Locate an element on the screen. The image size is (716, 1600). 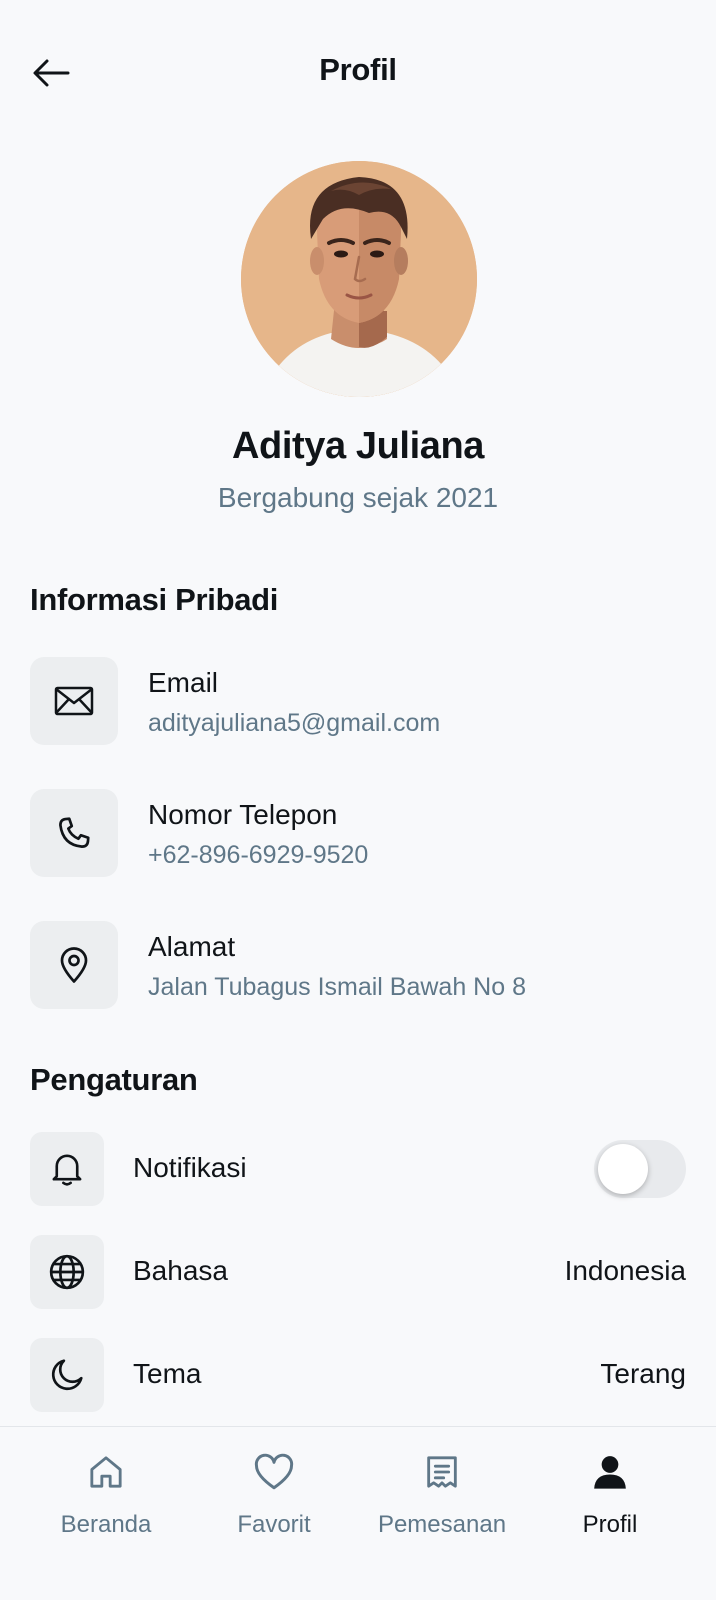
mail-icon is located at coordinates (74, 701).